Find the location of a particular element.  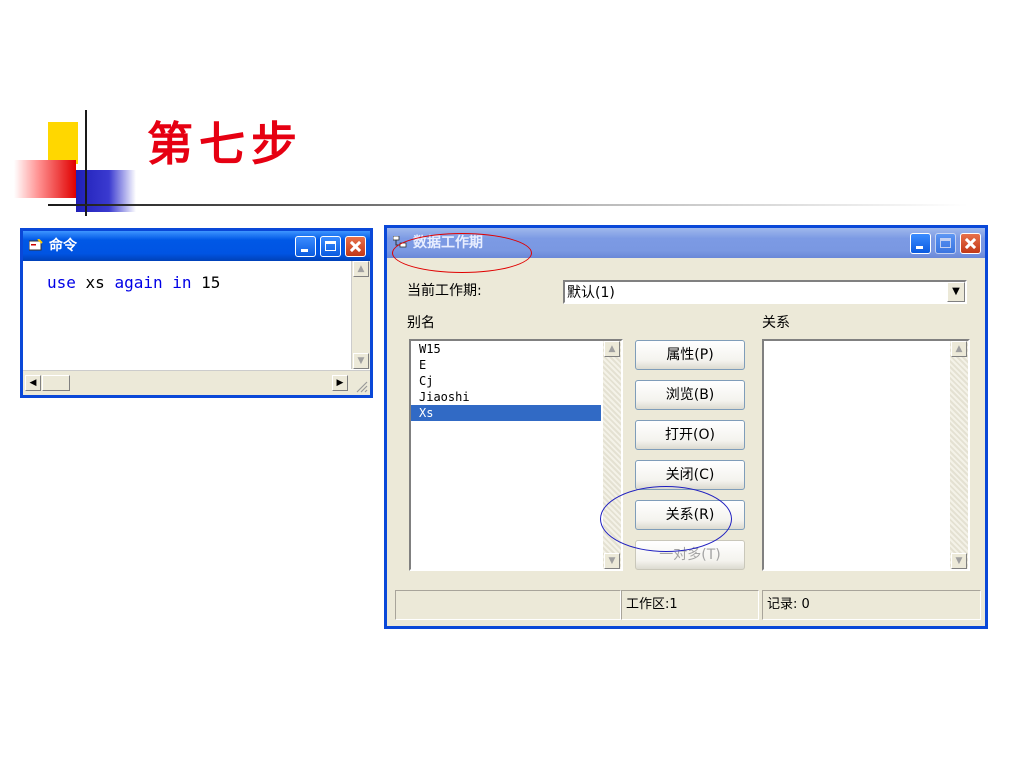

command-token is located at coordinates (168, 282).